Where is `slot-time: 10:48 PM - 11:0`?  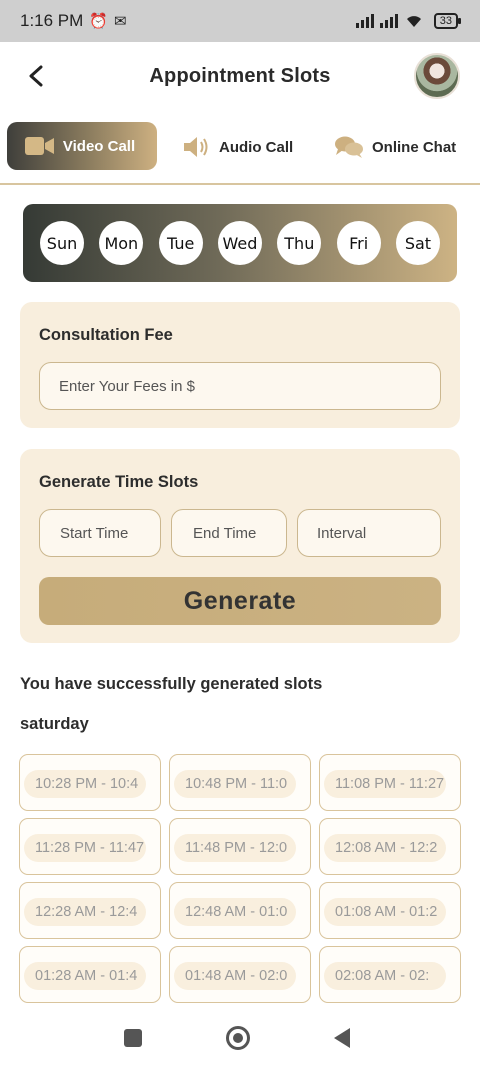
slot-time: 10:48 PM - 11:0 is located at coordinates (235, 784).